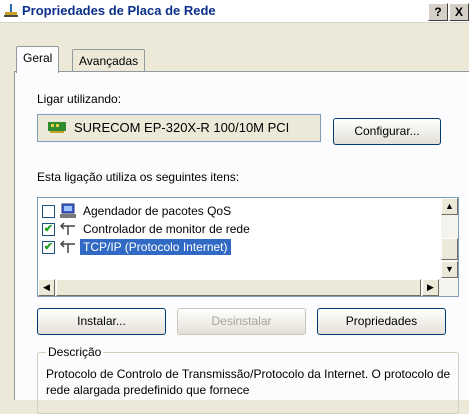 The image size is (469, 414). Describe the element at coordinates (157, 211) in the screenshot. I see `list-item-label: Agendador de pacotes QoS` at that location.